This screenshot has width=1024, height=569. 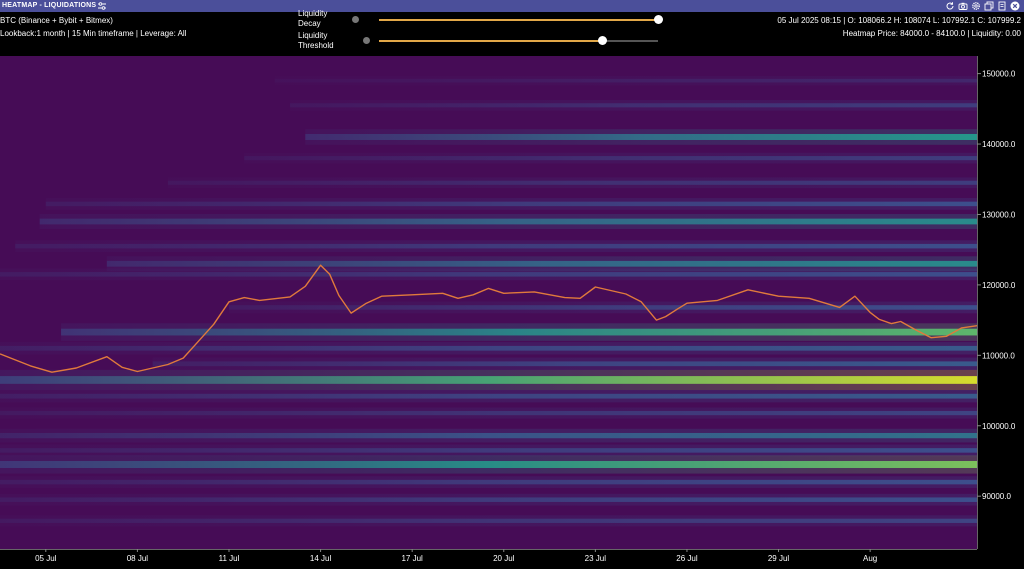 What do you see at coordinates (963, 6) in the screenshot?
I see `camera-icon` at bounding box center [963, 6].